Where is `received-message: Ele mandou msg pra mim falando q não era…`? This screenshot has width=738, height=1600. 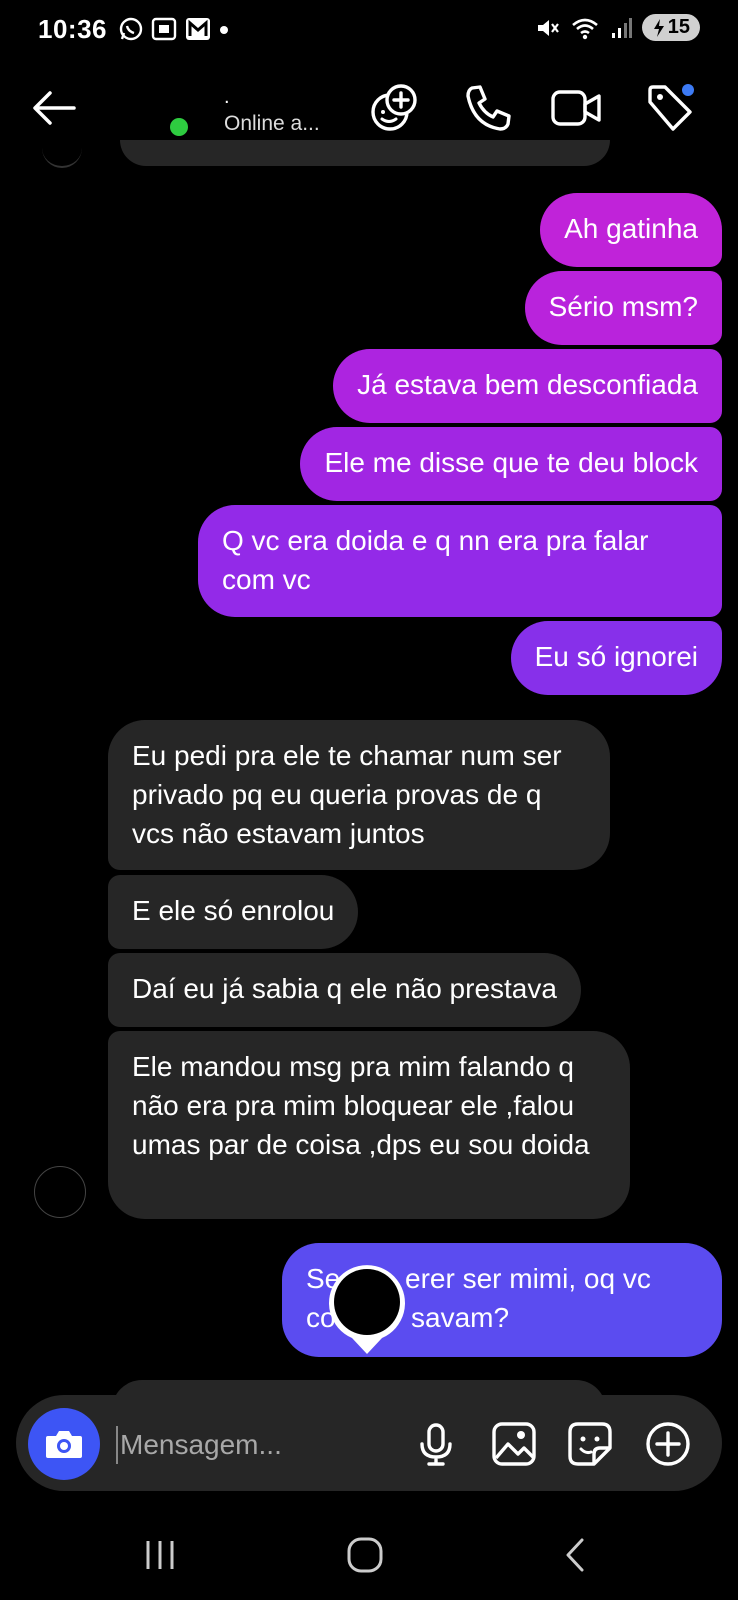
received-message: Ele mandou msg pra mim falando q não era… is located at coordinates (369, 1125).